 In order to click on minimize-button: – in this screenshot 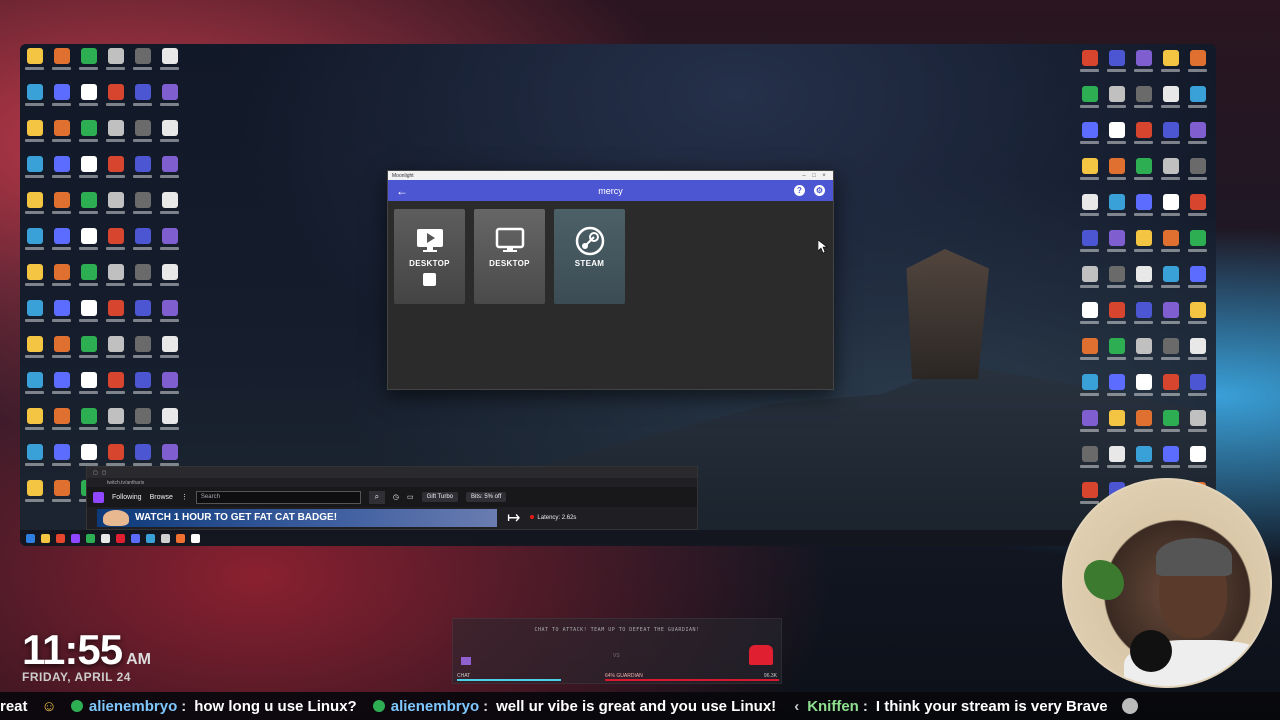, I will do `click(804, 176)`.